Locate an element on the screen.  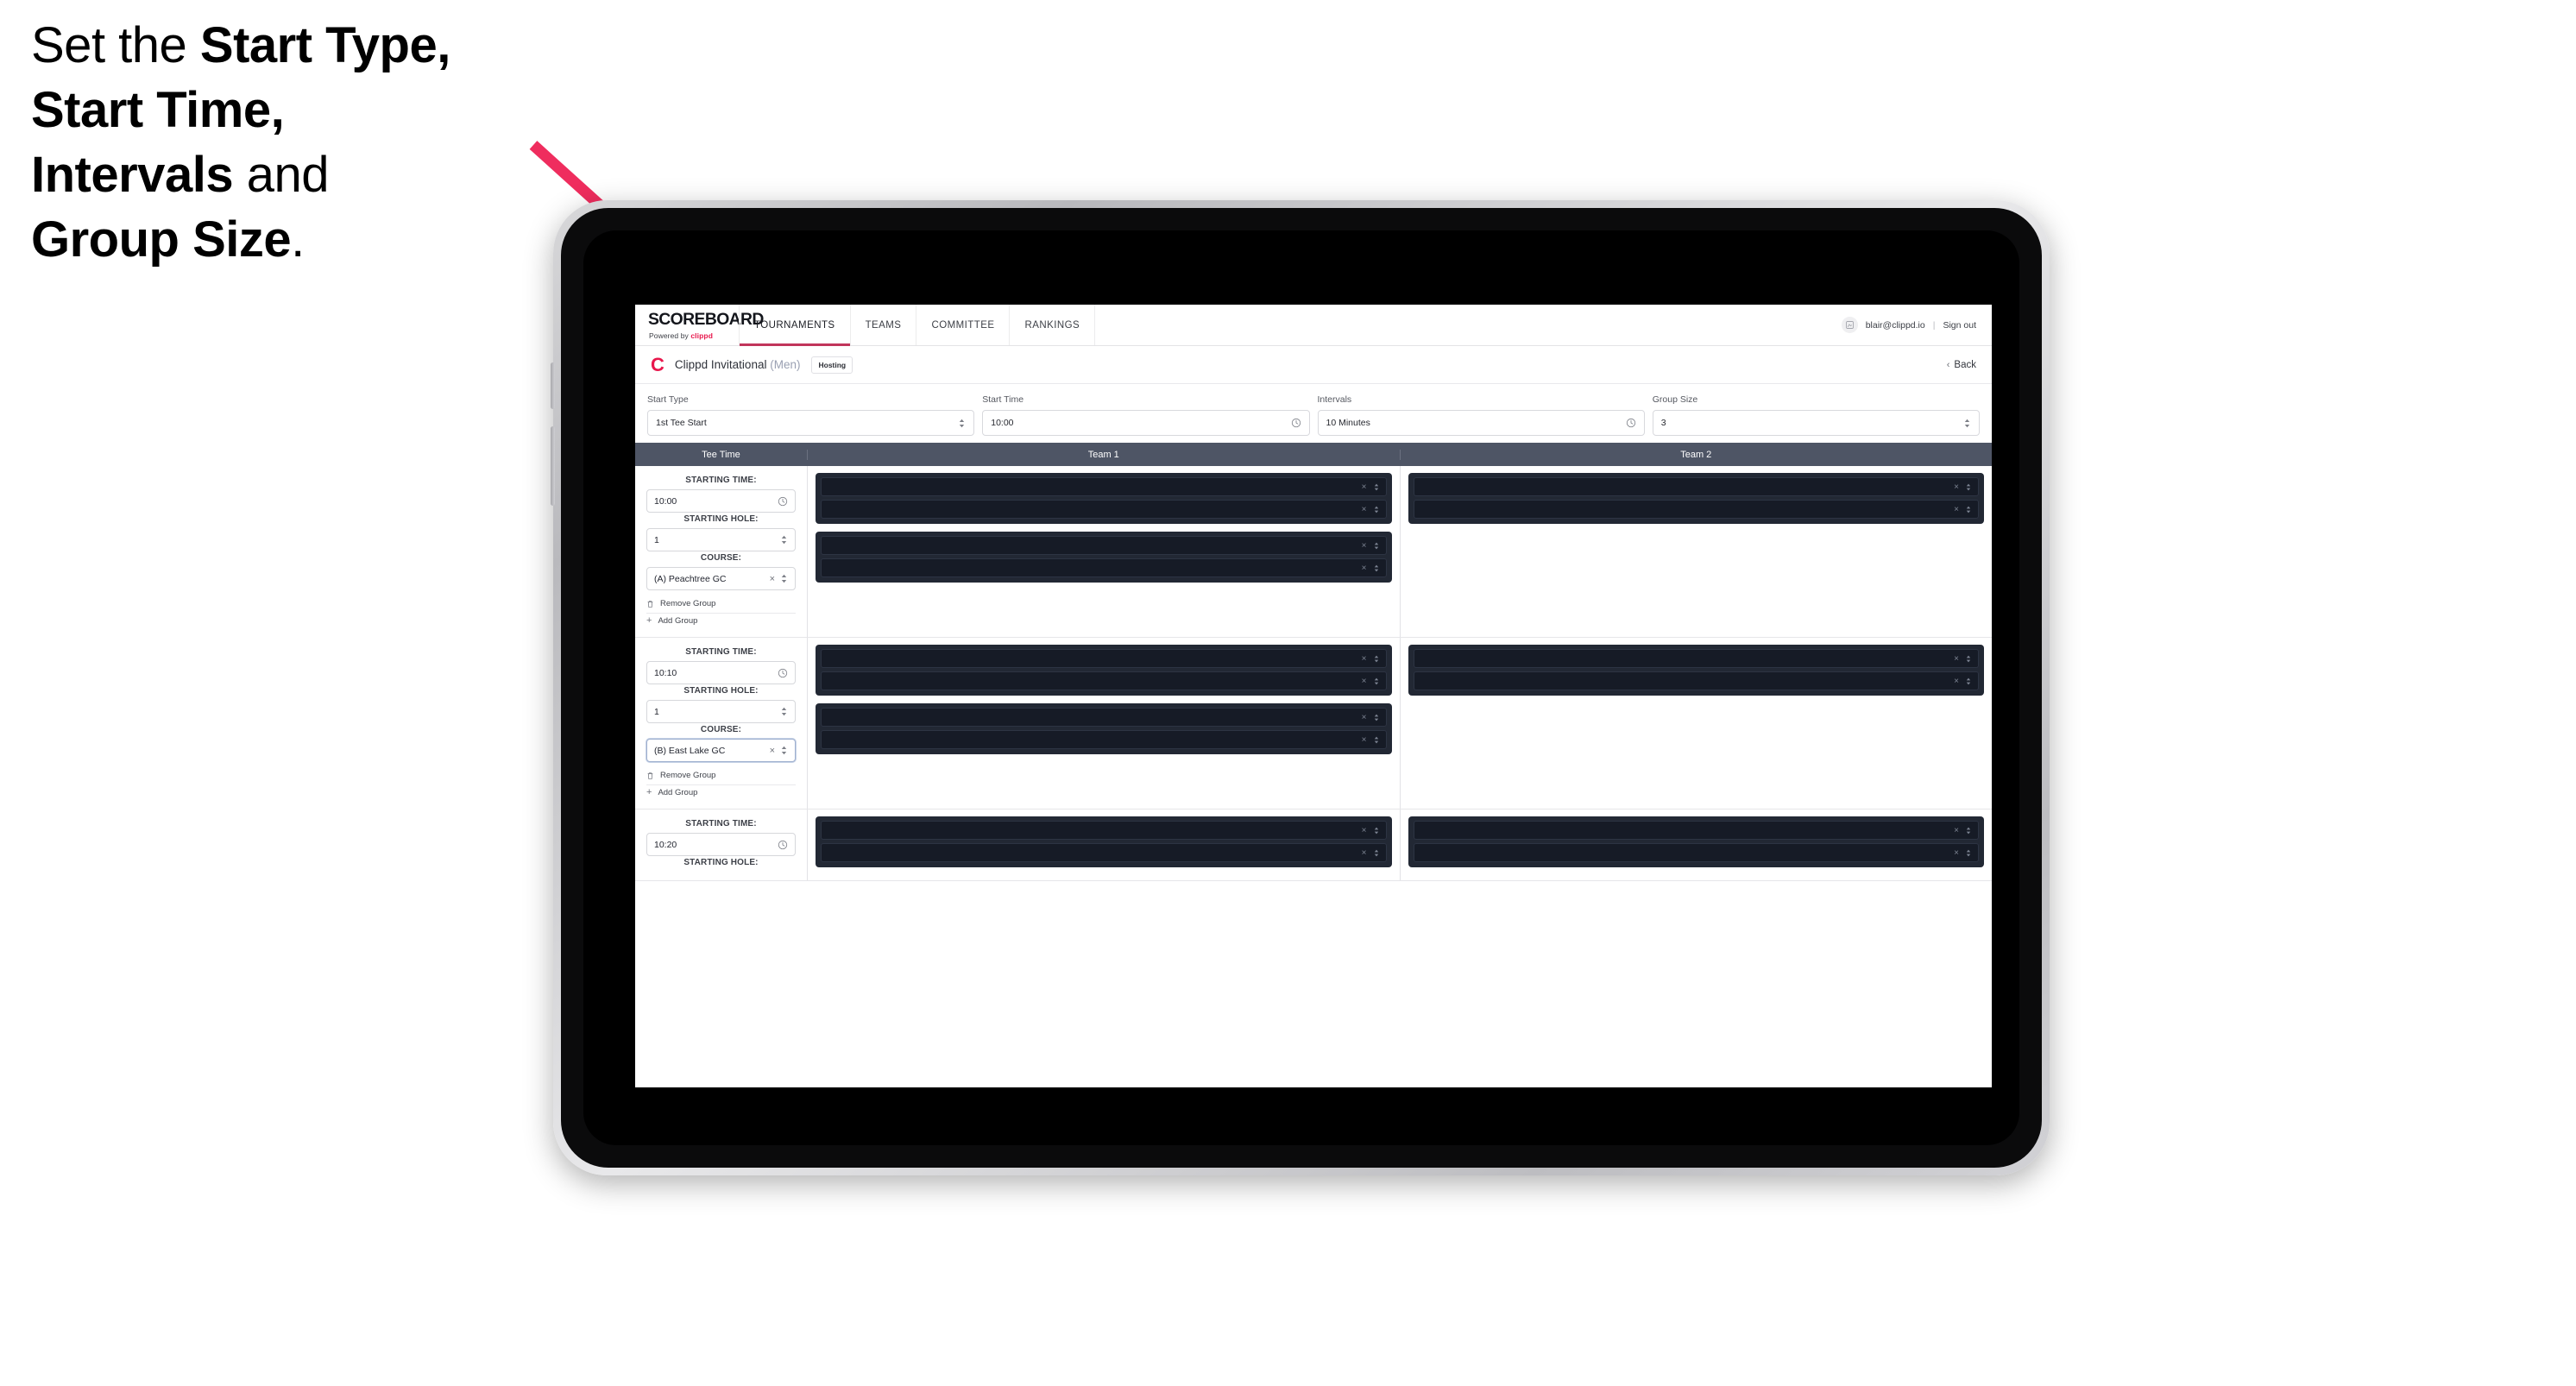
starting-time-input: 10:10 is located at coordinates (721, 672).